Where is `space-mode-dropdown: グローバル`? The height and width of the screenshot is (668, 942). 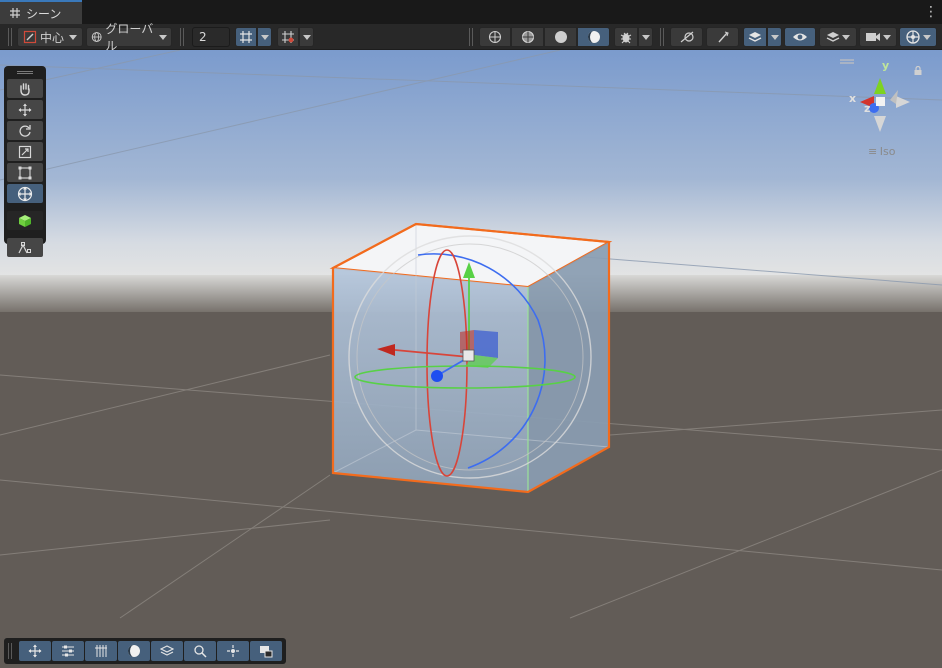 space-mode-dropdown: グローバル is located at coordinates (129, 37).